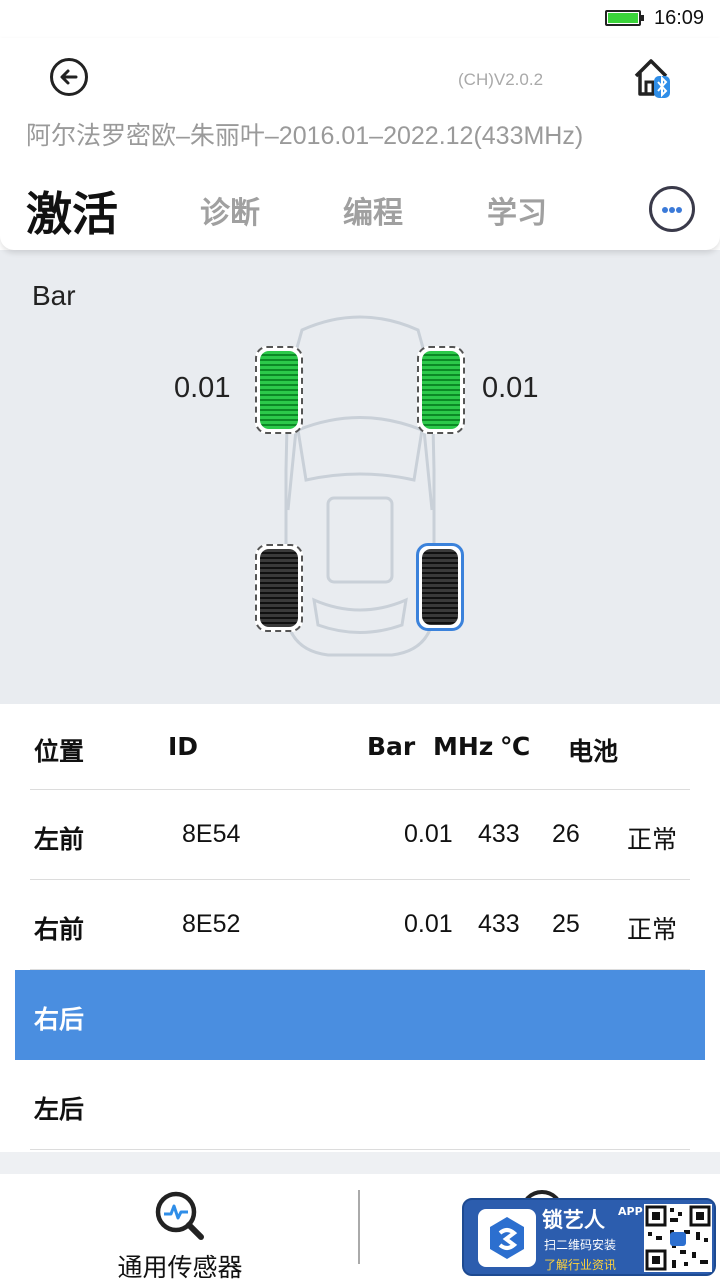 The height and width of the screenshot is (1280, 720). Describe the element at coordinates (589, 1237) in the screenshot. I see `app-ad-banner: 锁艺人 APP 扫二维码安装 了解行业资讯` at that location.